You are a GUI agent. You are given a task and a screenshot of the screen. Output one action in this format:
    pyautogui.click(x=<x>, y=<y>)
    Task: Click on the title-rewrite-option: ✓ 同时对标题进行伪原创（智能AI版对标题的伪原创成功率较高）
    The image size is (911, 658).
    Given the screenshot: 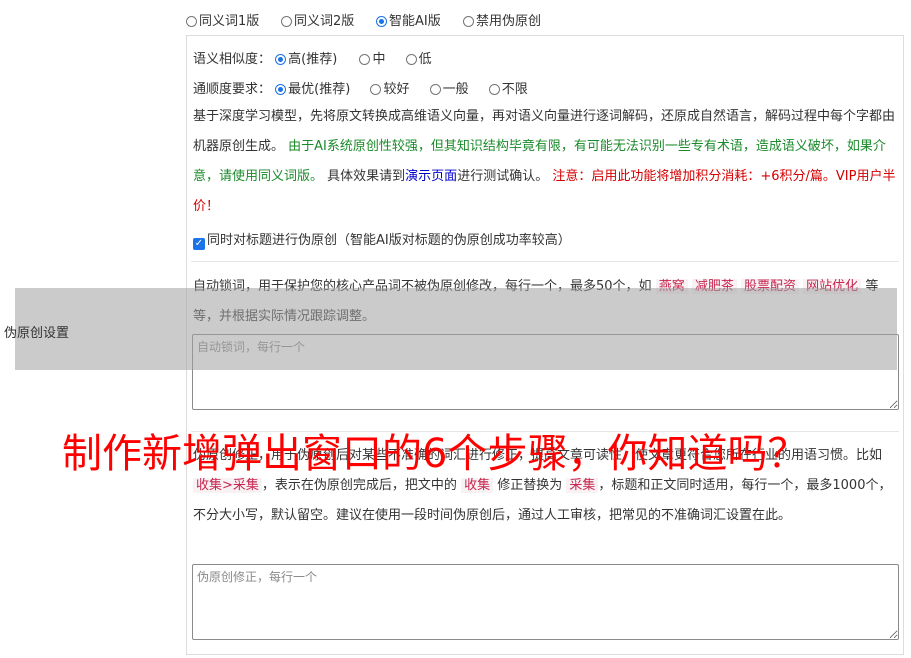 What is the action you would take?
    pyautogui.click(x=382, y=239)
    